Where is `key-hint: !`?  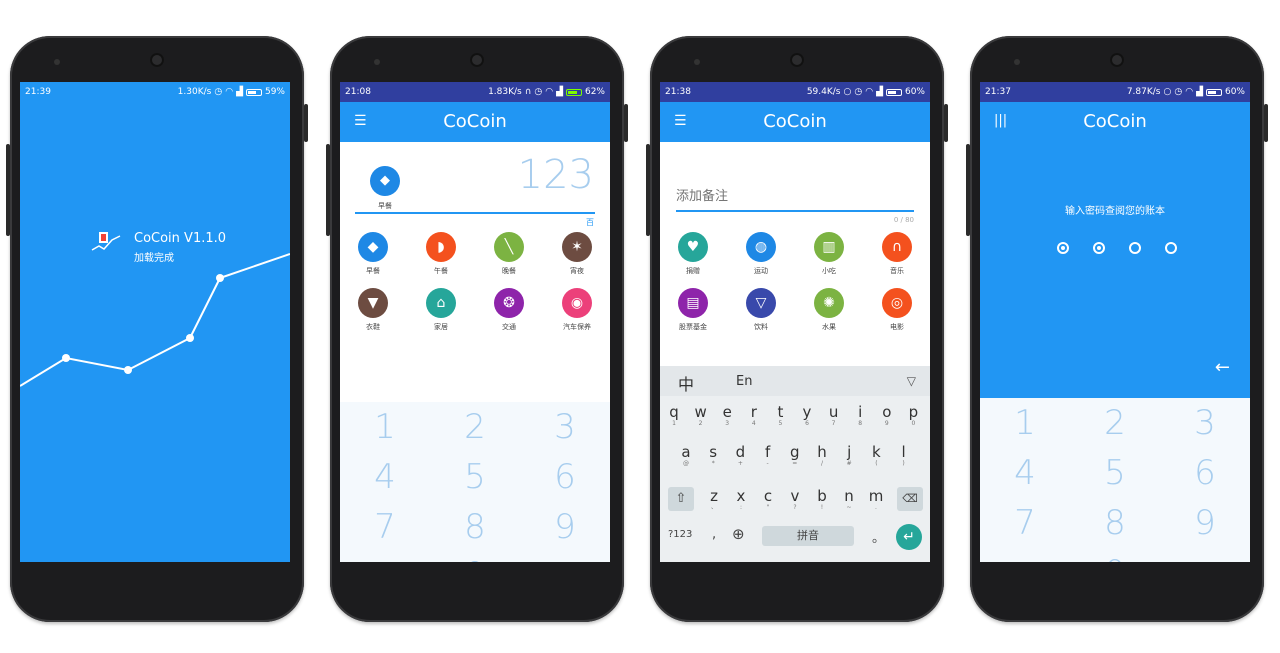
key-hint: ! is located at coordinates (822, 507).